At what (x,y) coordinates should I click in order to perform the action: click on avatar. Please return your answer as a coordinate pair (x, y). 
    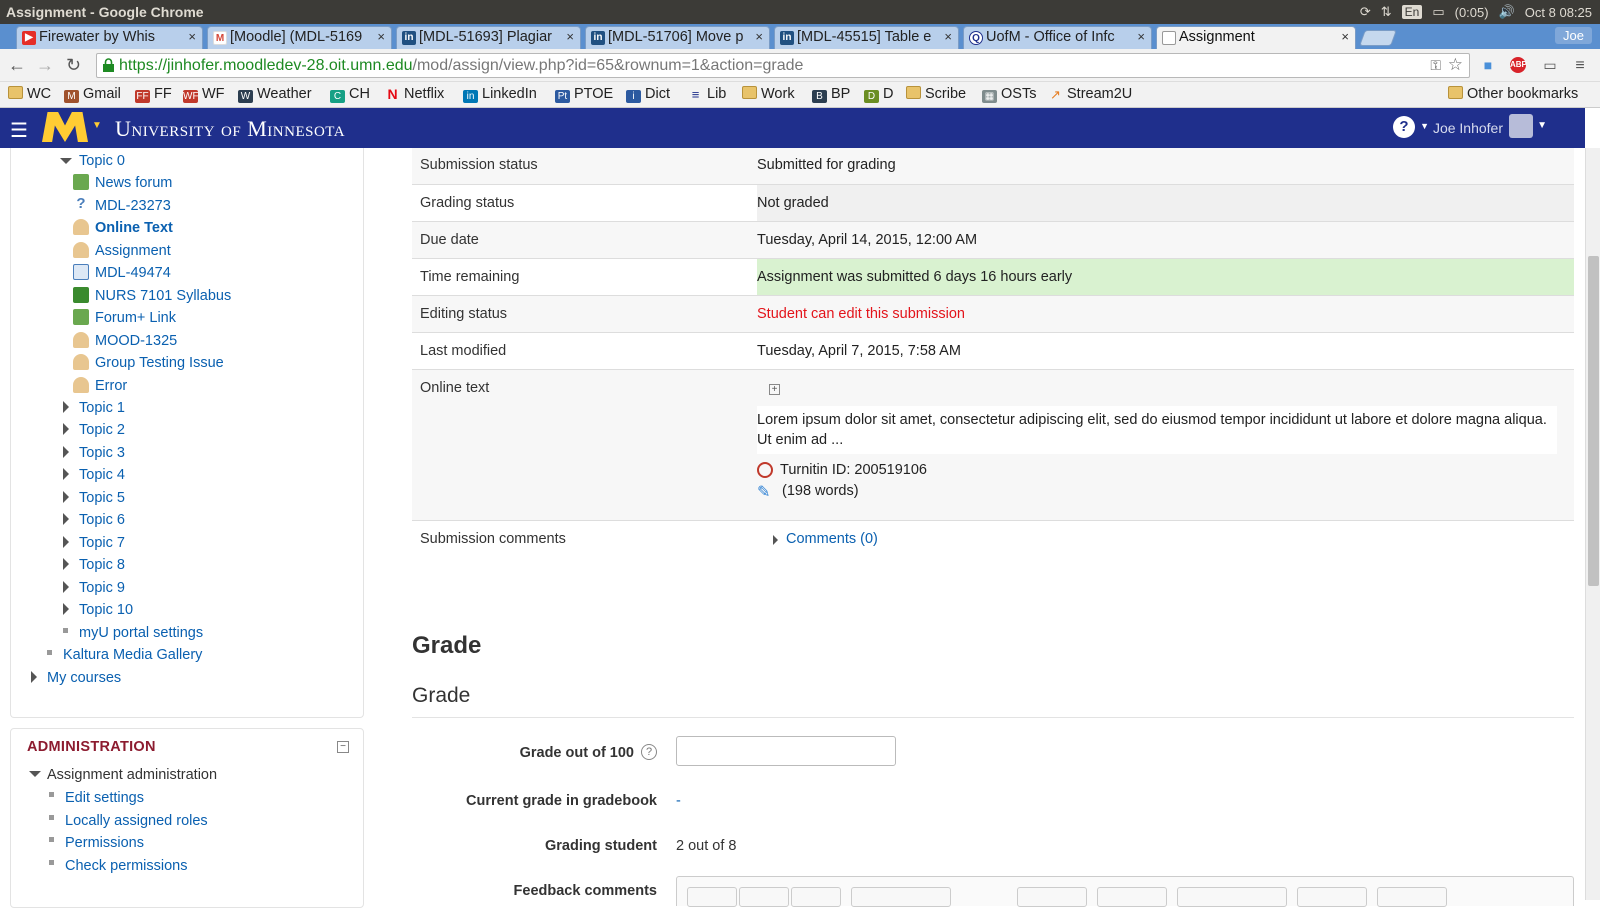
    Looking at the image, I should click on (1521, 126).